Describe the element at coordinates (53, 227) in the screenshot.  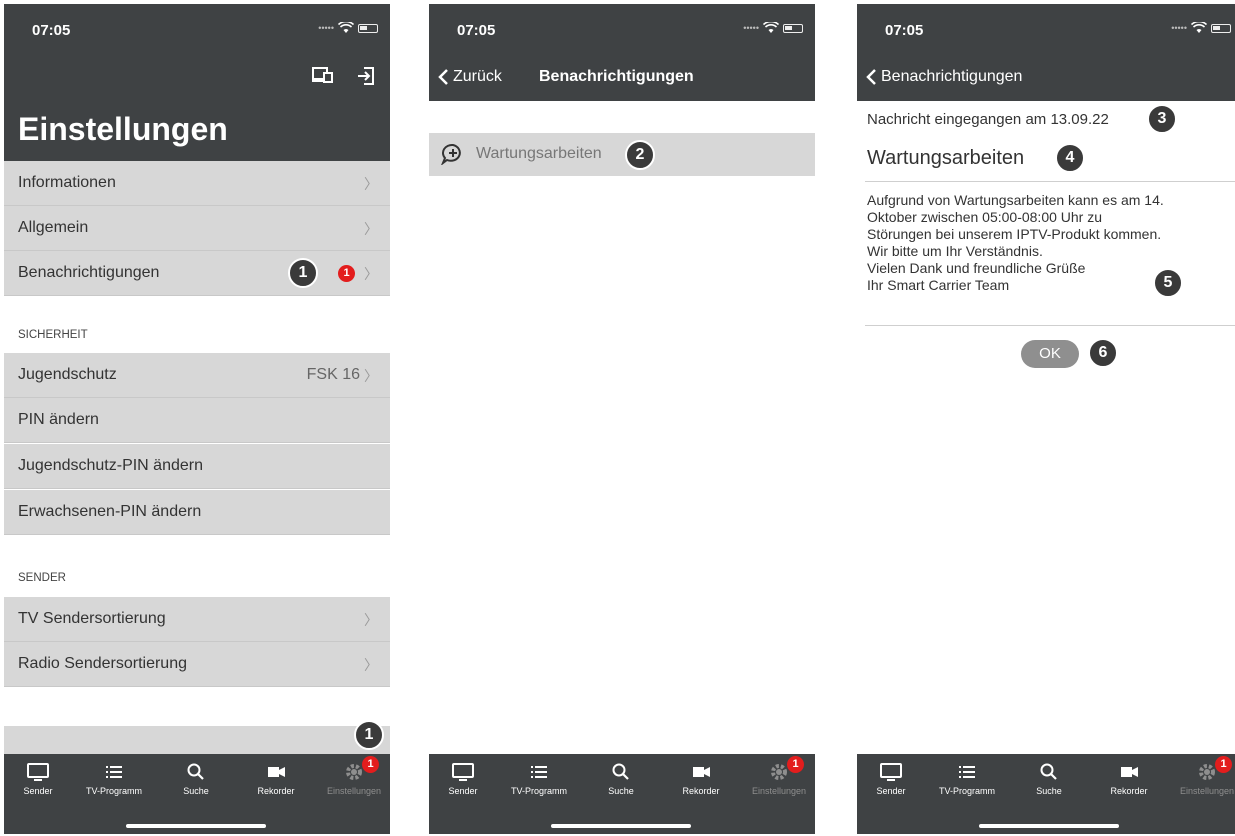
I see `settings-item-label: Allgemein` at that location.